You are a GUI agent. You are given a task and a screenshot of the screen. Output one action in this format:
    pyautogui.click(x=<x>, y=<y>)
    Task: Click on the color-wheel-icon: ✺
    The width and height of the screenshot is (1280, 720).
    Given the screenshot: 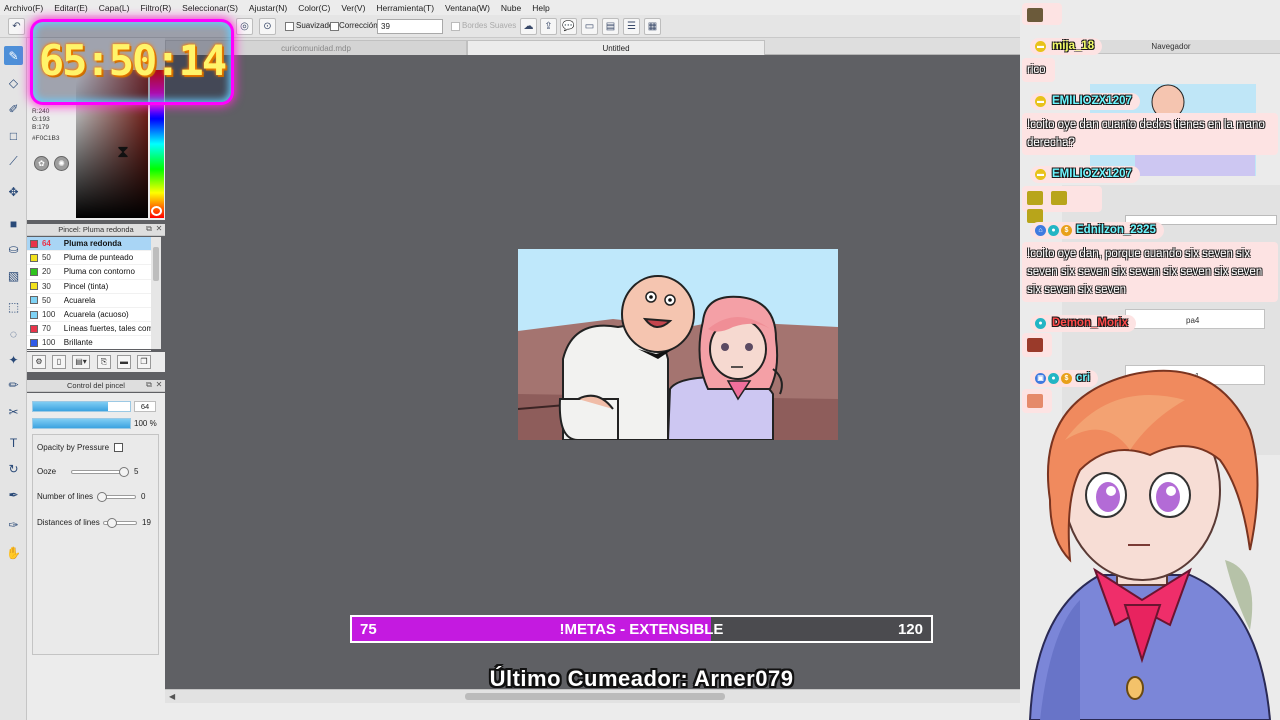 What is the action you would take?
    pyautogui.click(x=61, y=163)
    